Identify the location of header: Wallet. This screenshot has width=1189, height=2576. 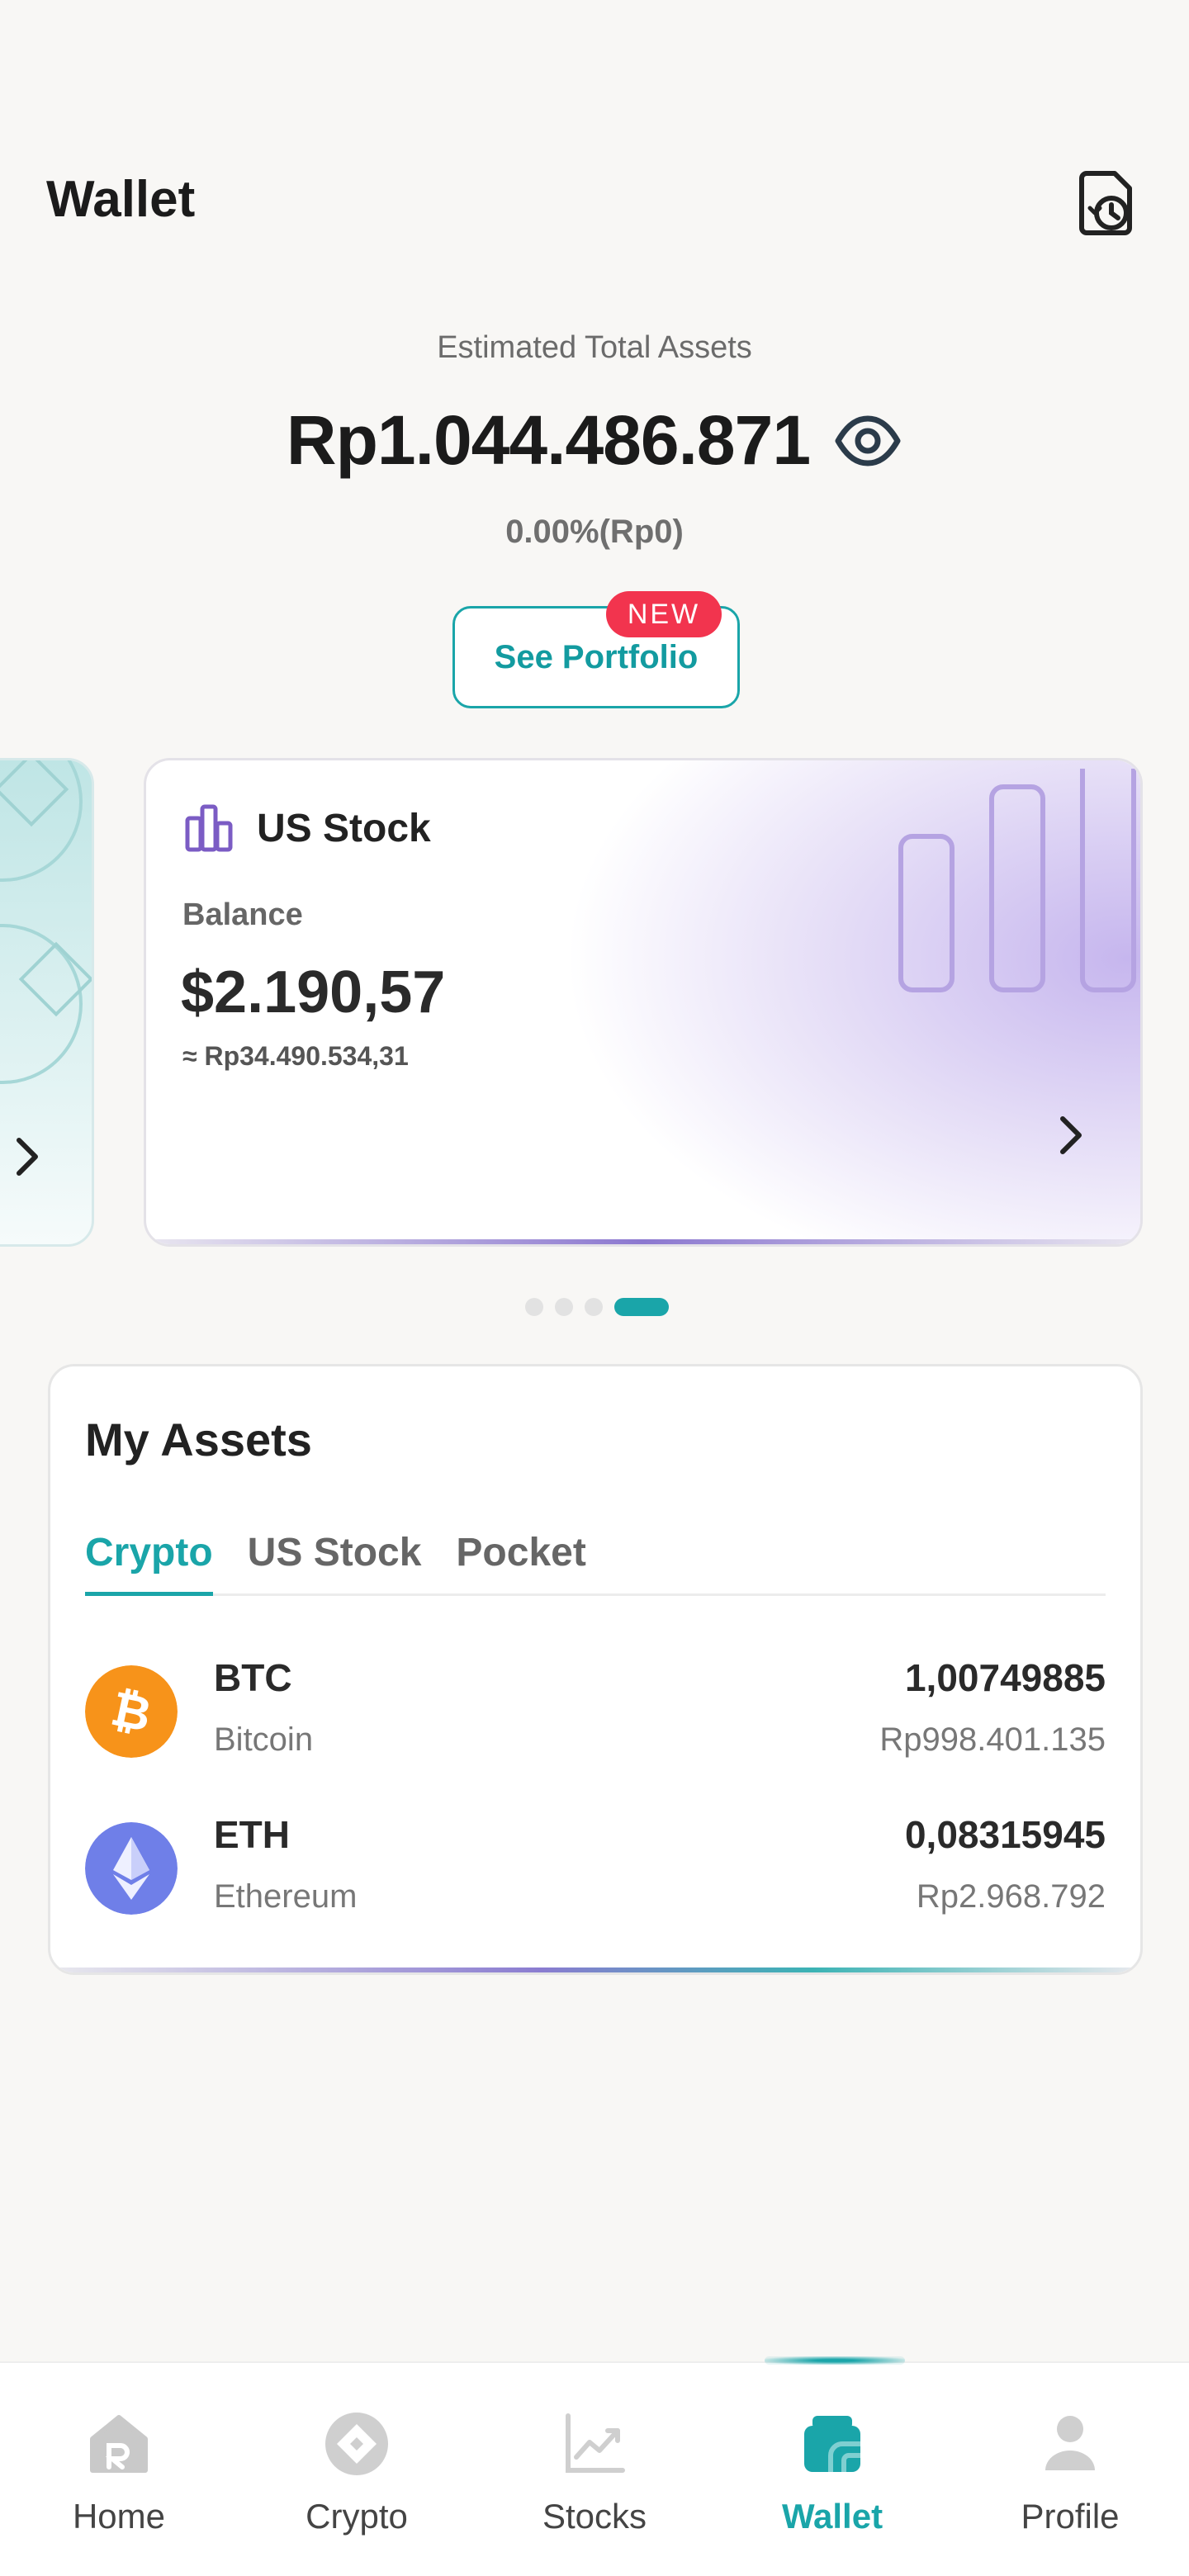
(594, 202).